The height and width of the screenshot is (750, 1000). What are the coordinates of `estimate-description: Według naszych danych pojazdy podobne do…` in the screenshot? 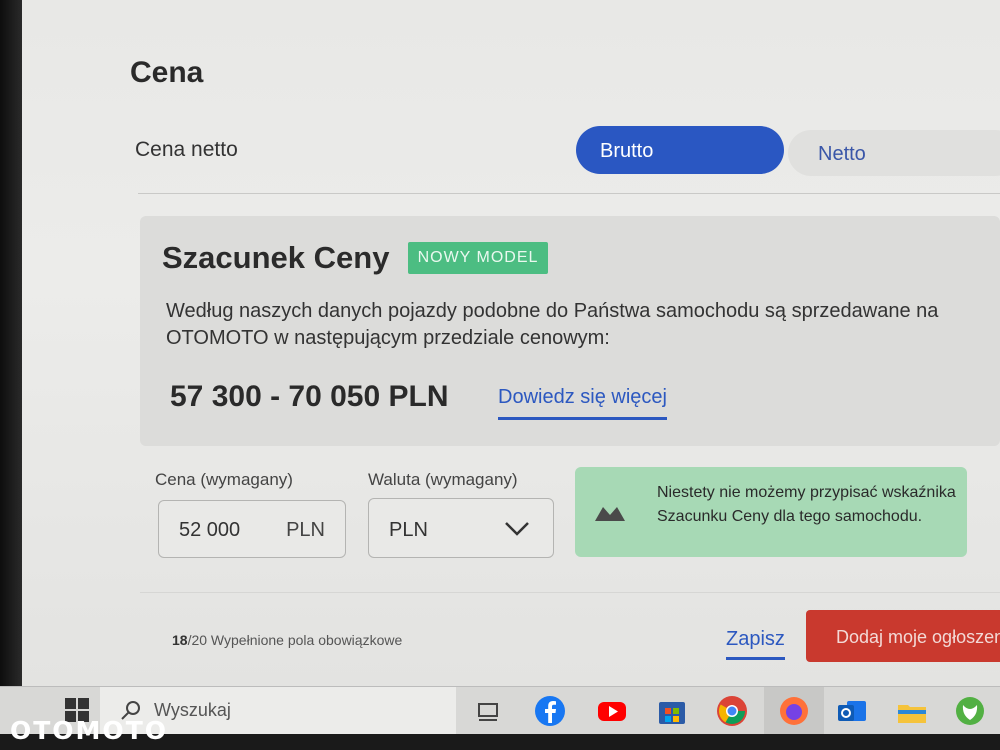 It's located at (552, 324).